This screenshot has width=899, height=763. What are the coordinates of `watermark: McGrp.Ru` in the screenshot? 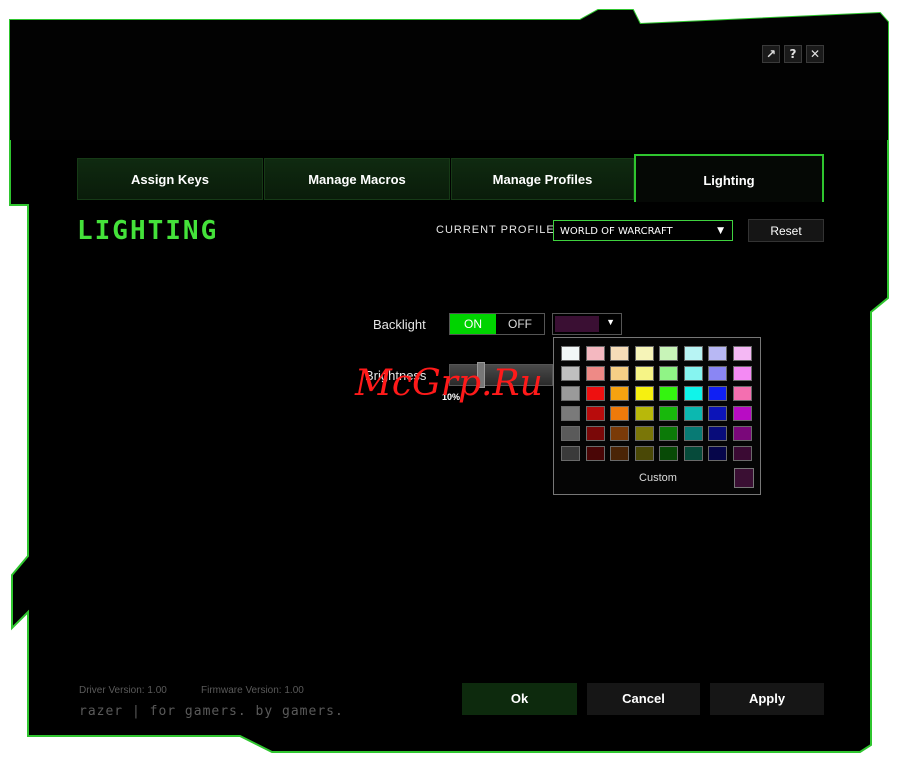 It's located at (449, 383).